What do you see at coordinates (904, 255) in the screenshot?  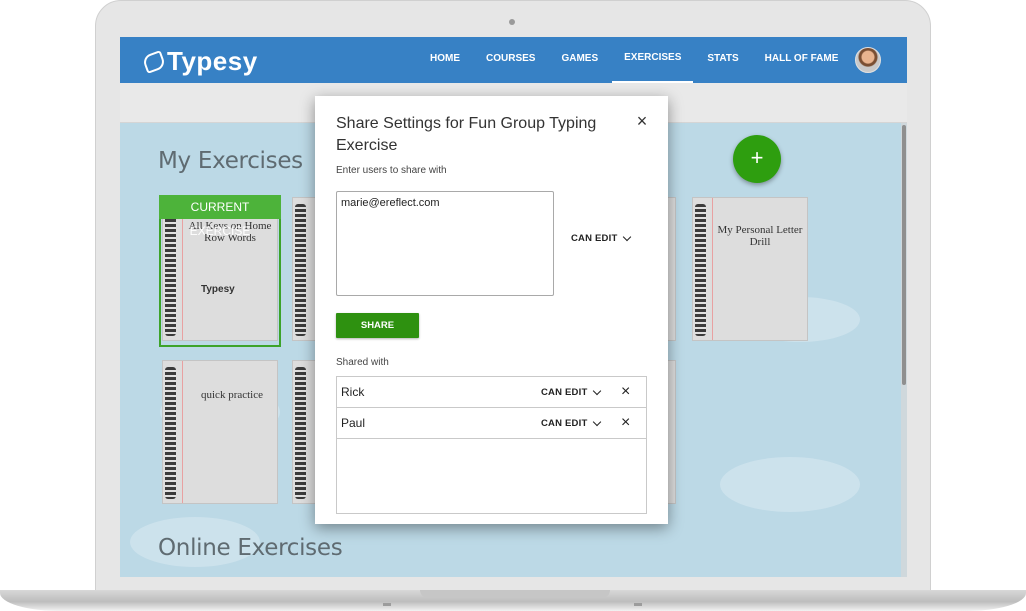 I see `scrollbar-thumb` at bounding box center [904, 255].